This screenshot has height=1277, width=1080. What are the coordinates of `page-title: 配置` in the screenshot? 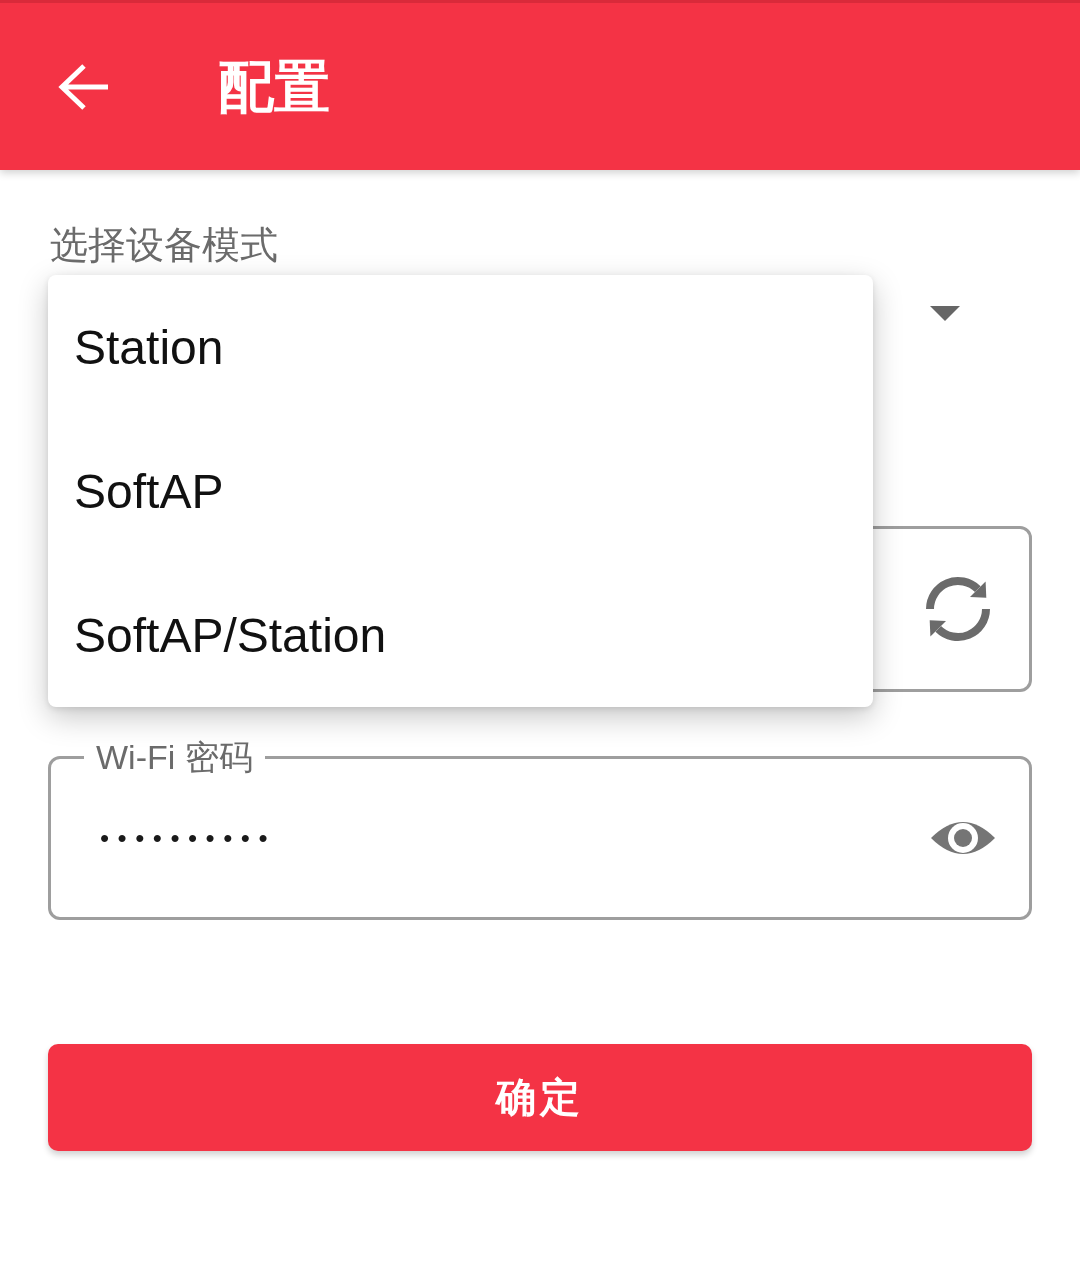 It's located at (274, 86).